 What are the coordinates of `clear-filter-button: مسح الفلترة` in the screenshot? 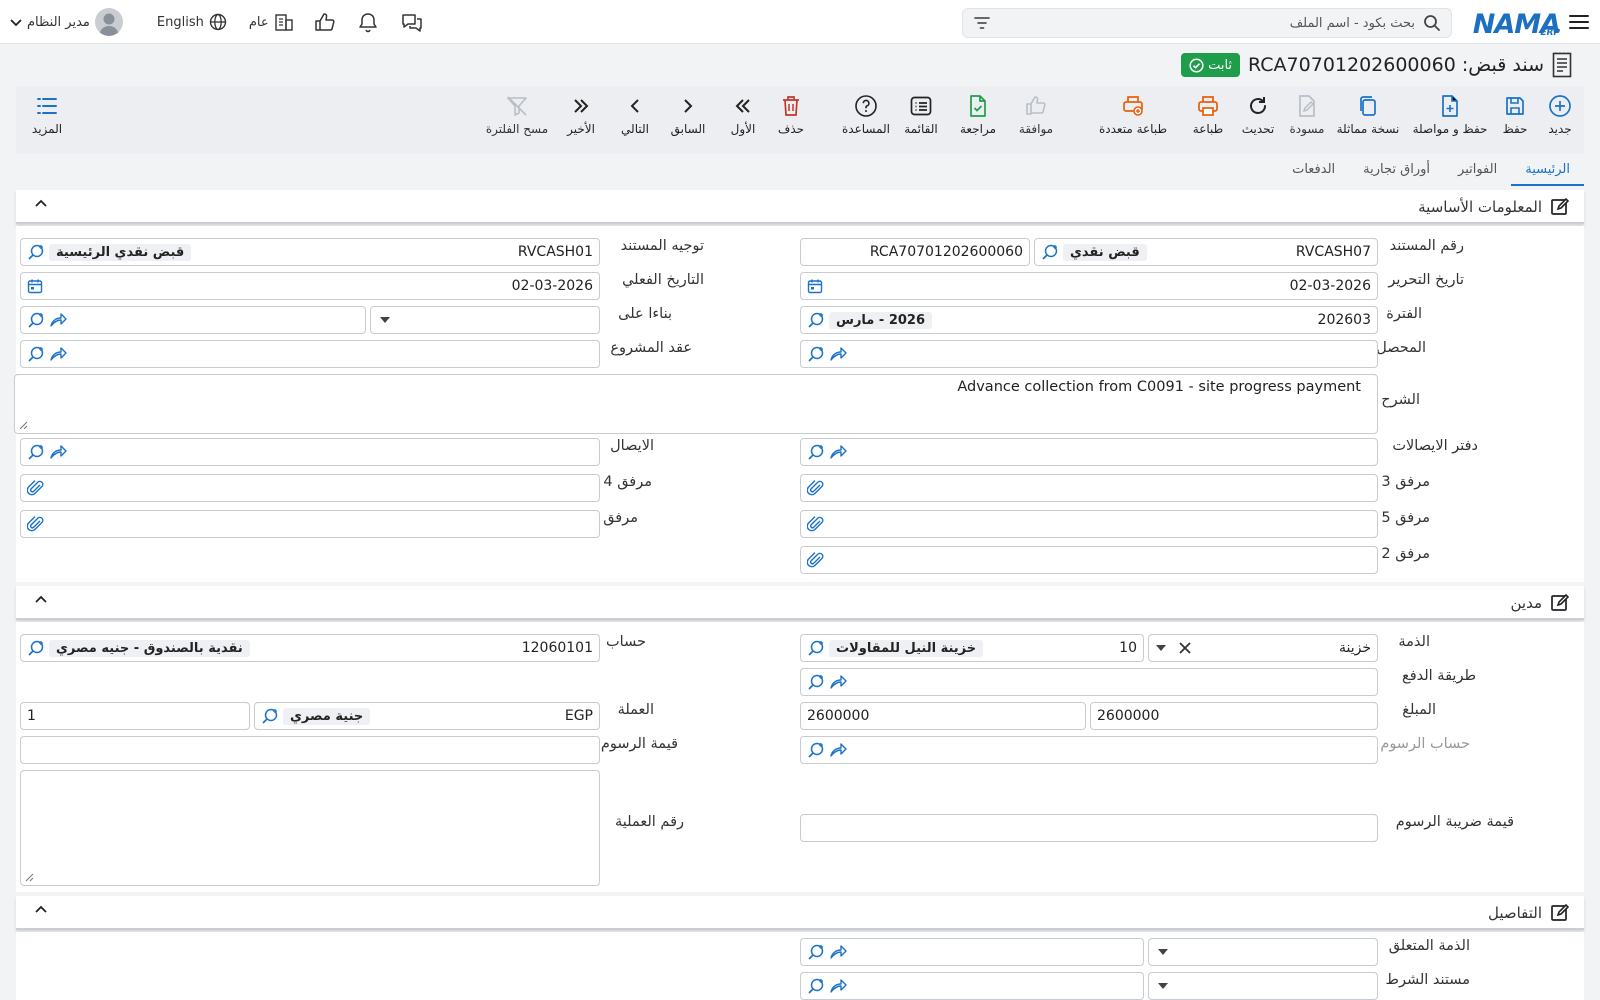 It's located at (517, 115).